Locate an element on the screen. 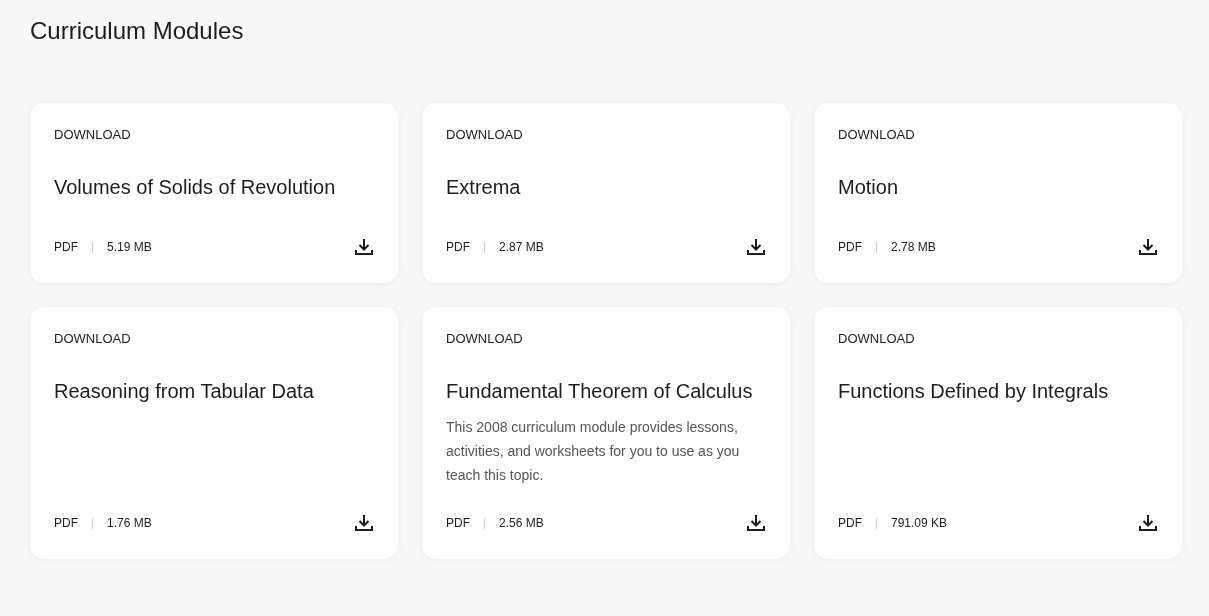 The width and height of the screenshot is (1209, 616). file-size: 5.19 MB is located at coordinates (129, 247).